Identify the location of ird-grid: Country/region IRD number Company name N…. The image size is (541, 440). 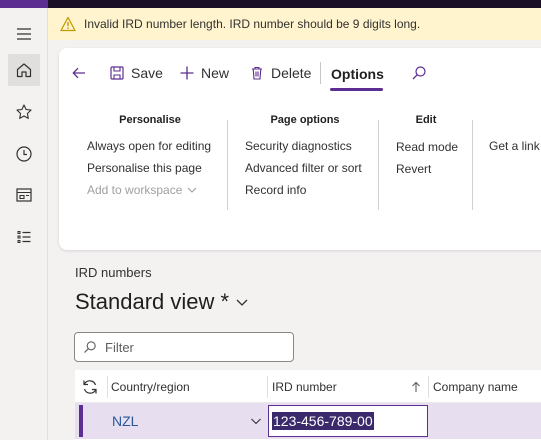
(308, 405).